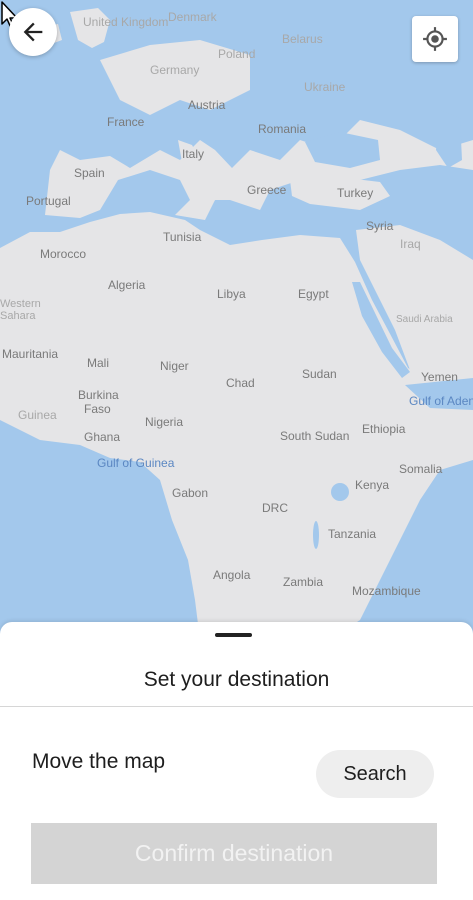 The width and height of the screenshot is (473, 900). Describe the element at coordinates (207, 105) in the screenshot. I see `map-label: Austria` at that location.